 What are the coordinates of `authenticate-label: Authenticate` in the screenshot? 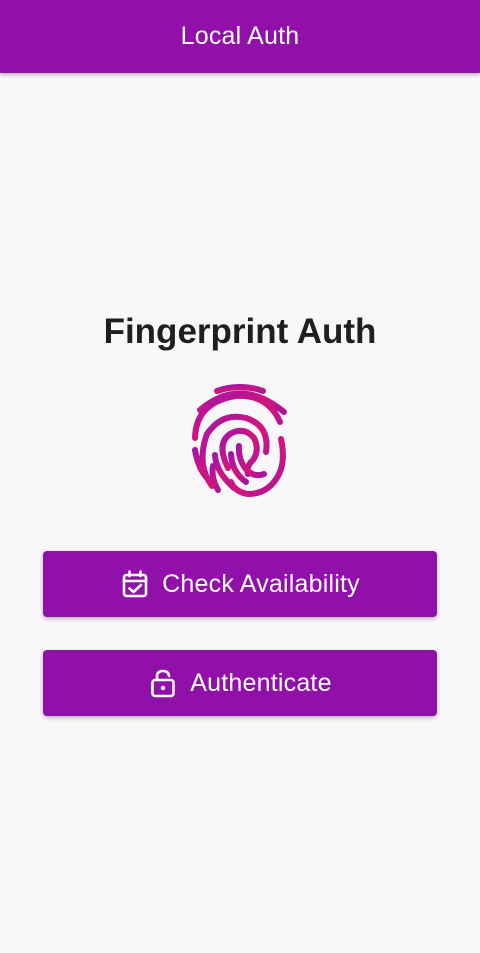 It's located at (261, 682).